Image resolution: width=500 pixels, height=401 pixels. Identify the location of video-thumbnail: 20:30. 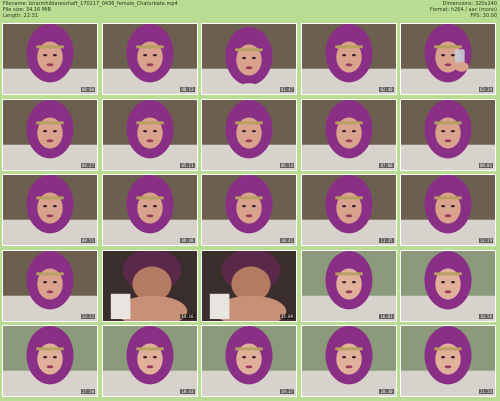
(348, 361).